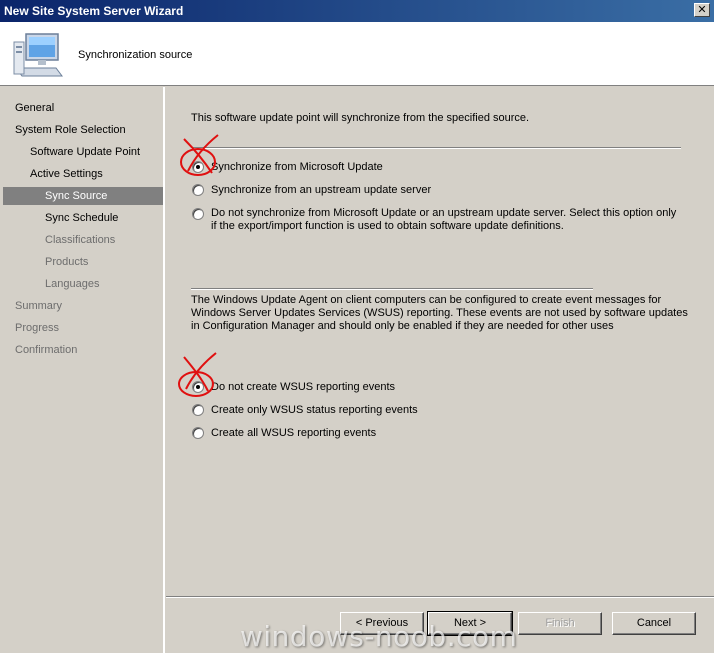 This screenshot has height=653, width=714. What do you see at coordinates (83, 152) in the screenshot?
I see `nav-item-software-update-point: Software Update Point` at bounding box center [83, 152].